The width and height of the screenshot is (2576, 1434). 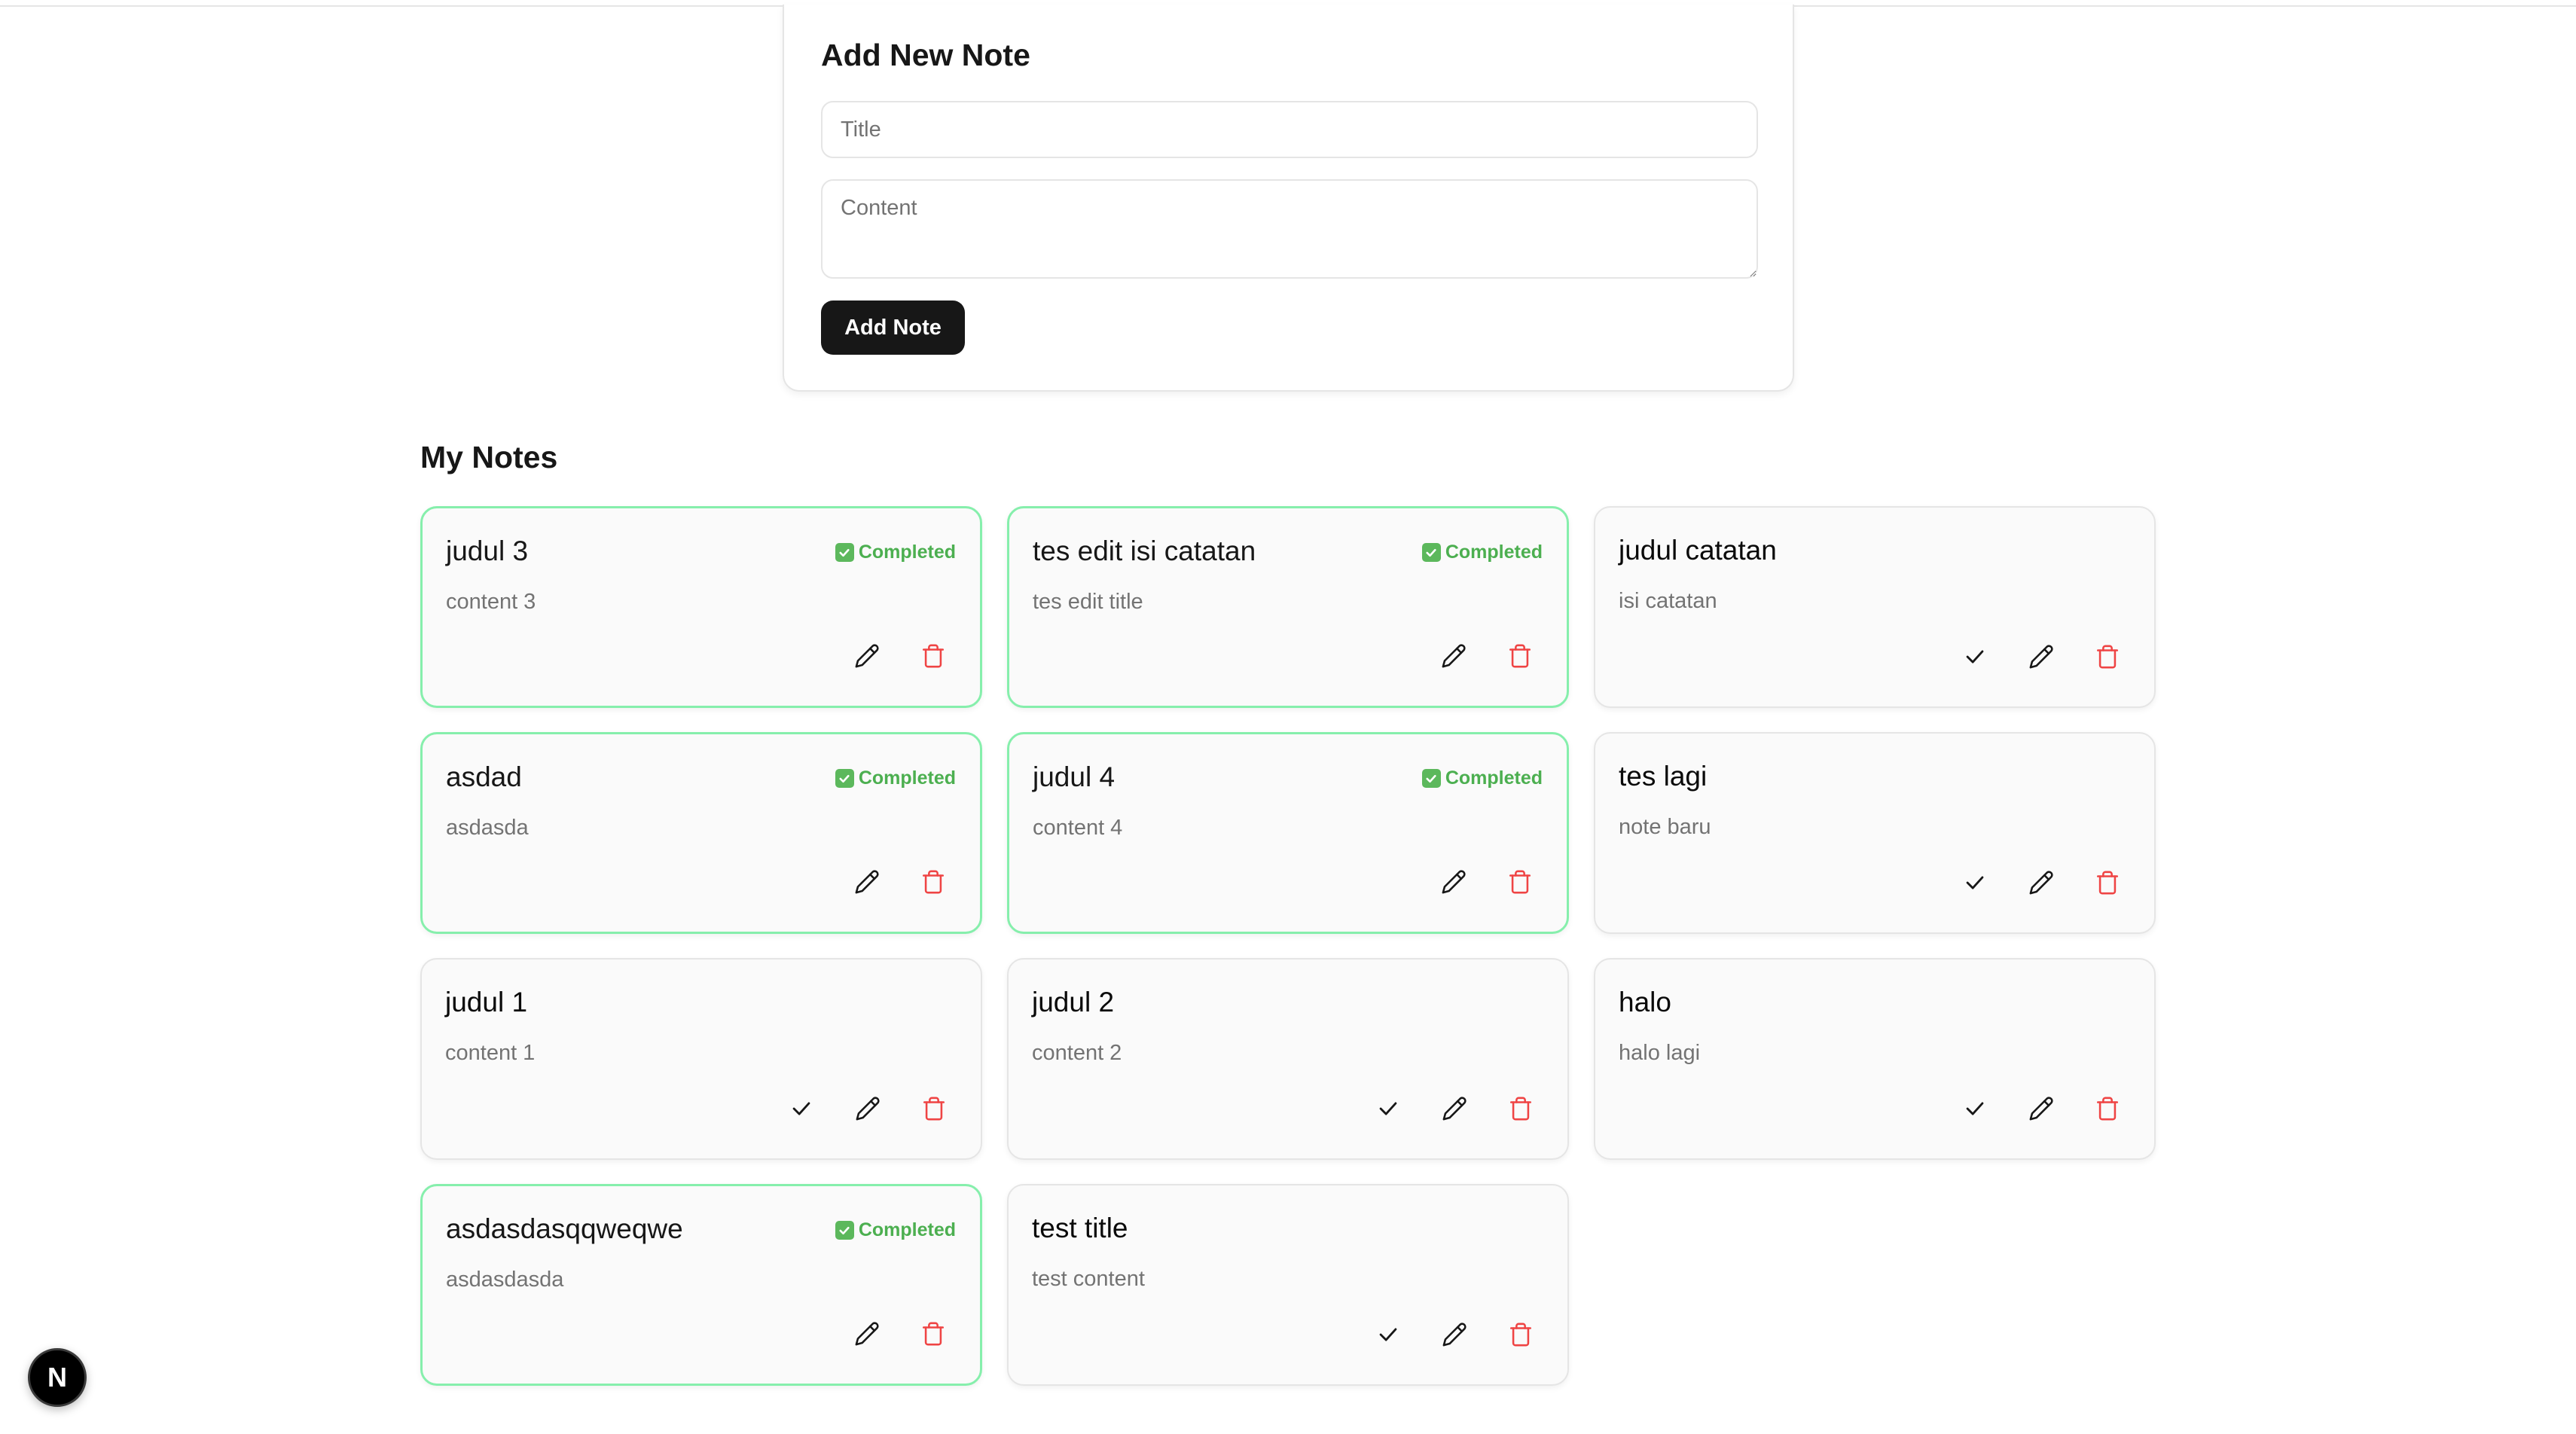 I want to click on note-title: judul 4, so click(x=1074, y=776).